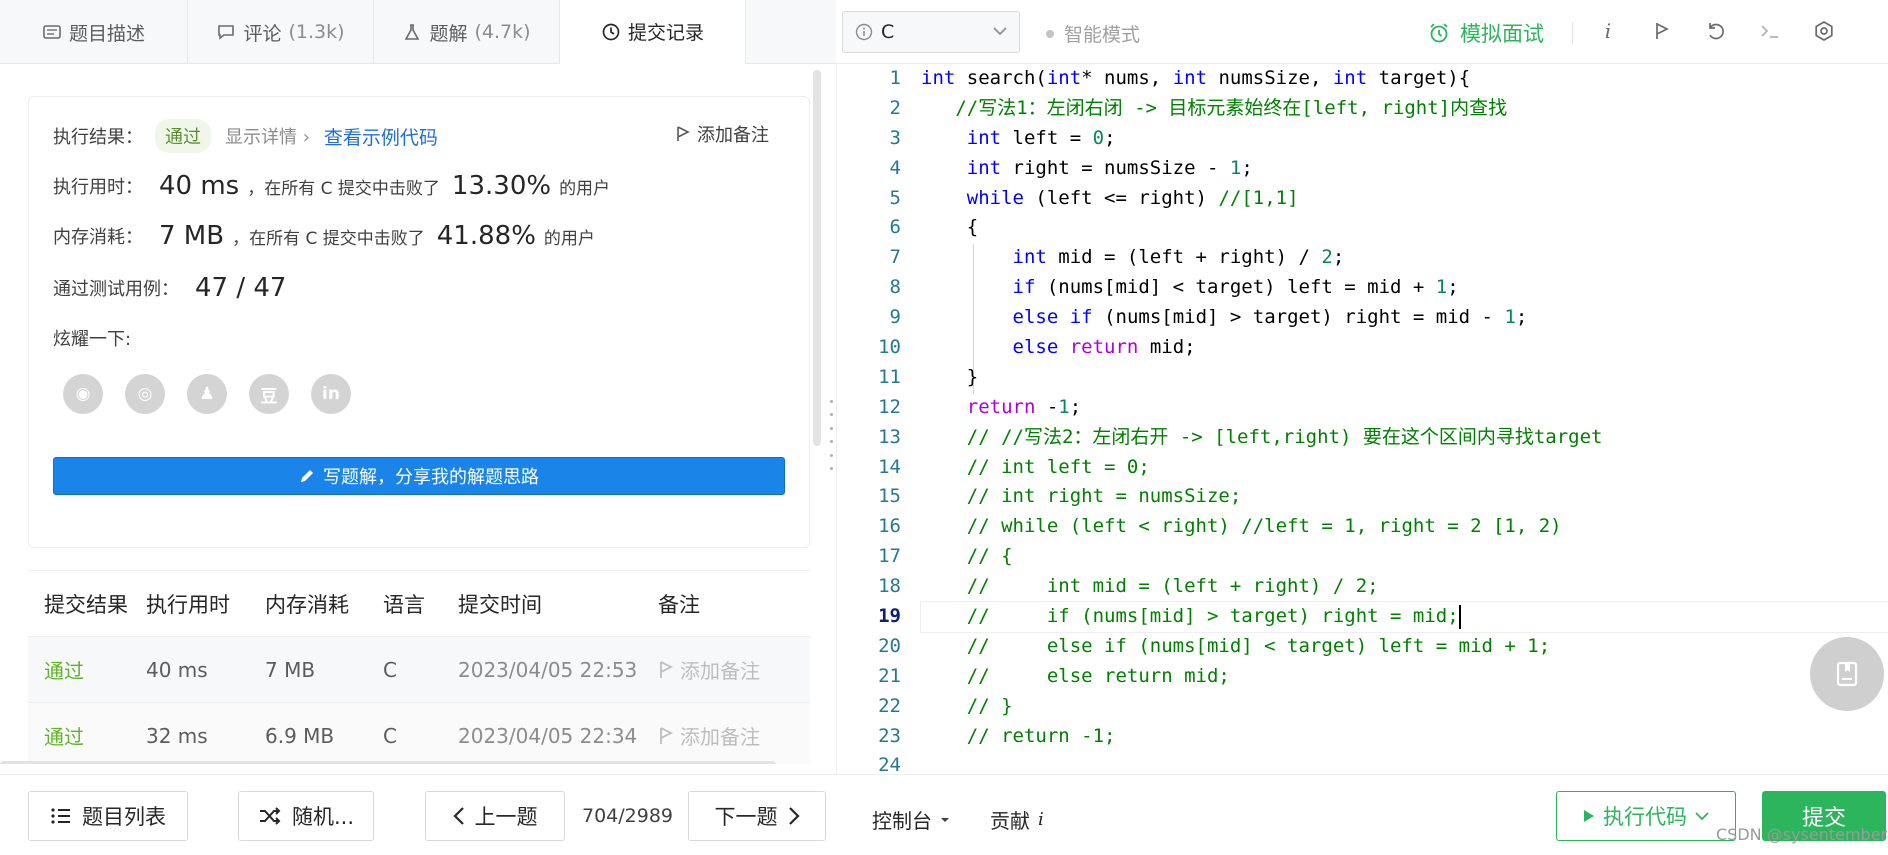 Image resolution: width=1888 pixels, height=855 pixels. I want to click on text-cursor, so click(1459, 616).